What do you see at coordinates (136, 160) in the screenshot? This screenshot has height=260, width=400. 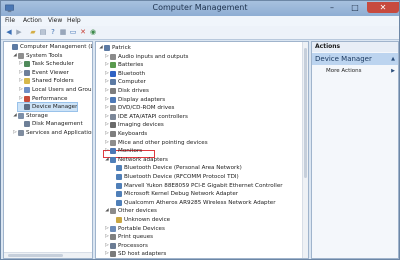 I see `tree-item: ◢ Network adapters` at bounding box center [136, 160].